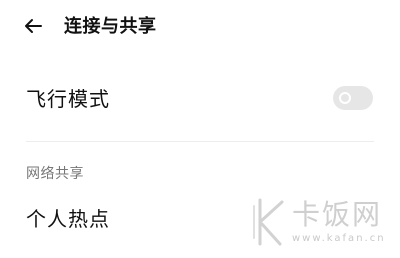 This screenshot has width=400, height=258. I want to click on back-button, so click(33, 28).